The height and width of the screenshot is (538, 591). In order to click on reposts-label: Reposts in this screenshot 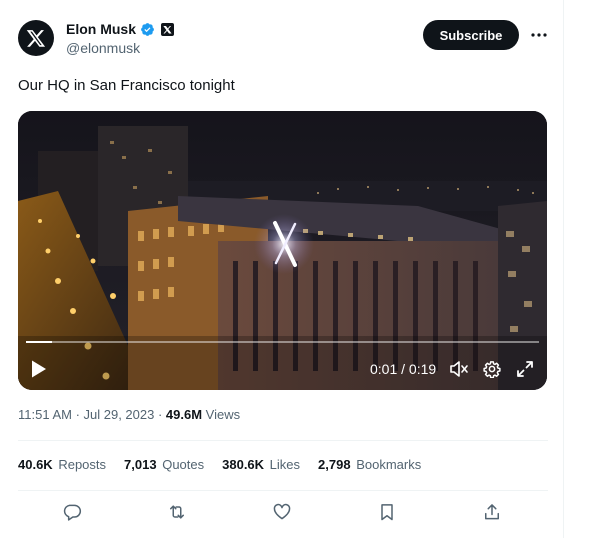, I will do `click(82, 464)`.